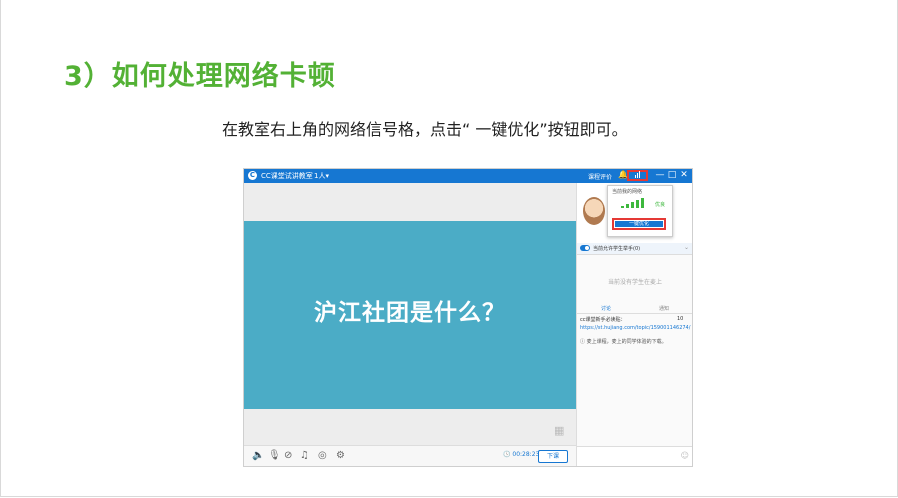  What do you see at coordinates (603, 320) in the screenshot?
I see `chat-message: cc课堂新手必读贴：` at bounding box center [603, 320].